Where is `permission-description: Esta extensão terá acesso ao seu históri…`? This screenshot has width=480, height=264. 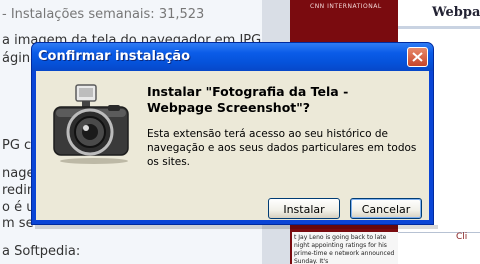 permission-description: Esta extensão terá acesso ao seu históri… is located at coordinates (282, 148).